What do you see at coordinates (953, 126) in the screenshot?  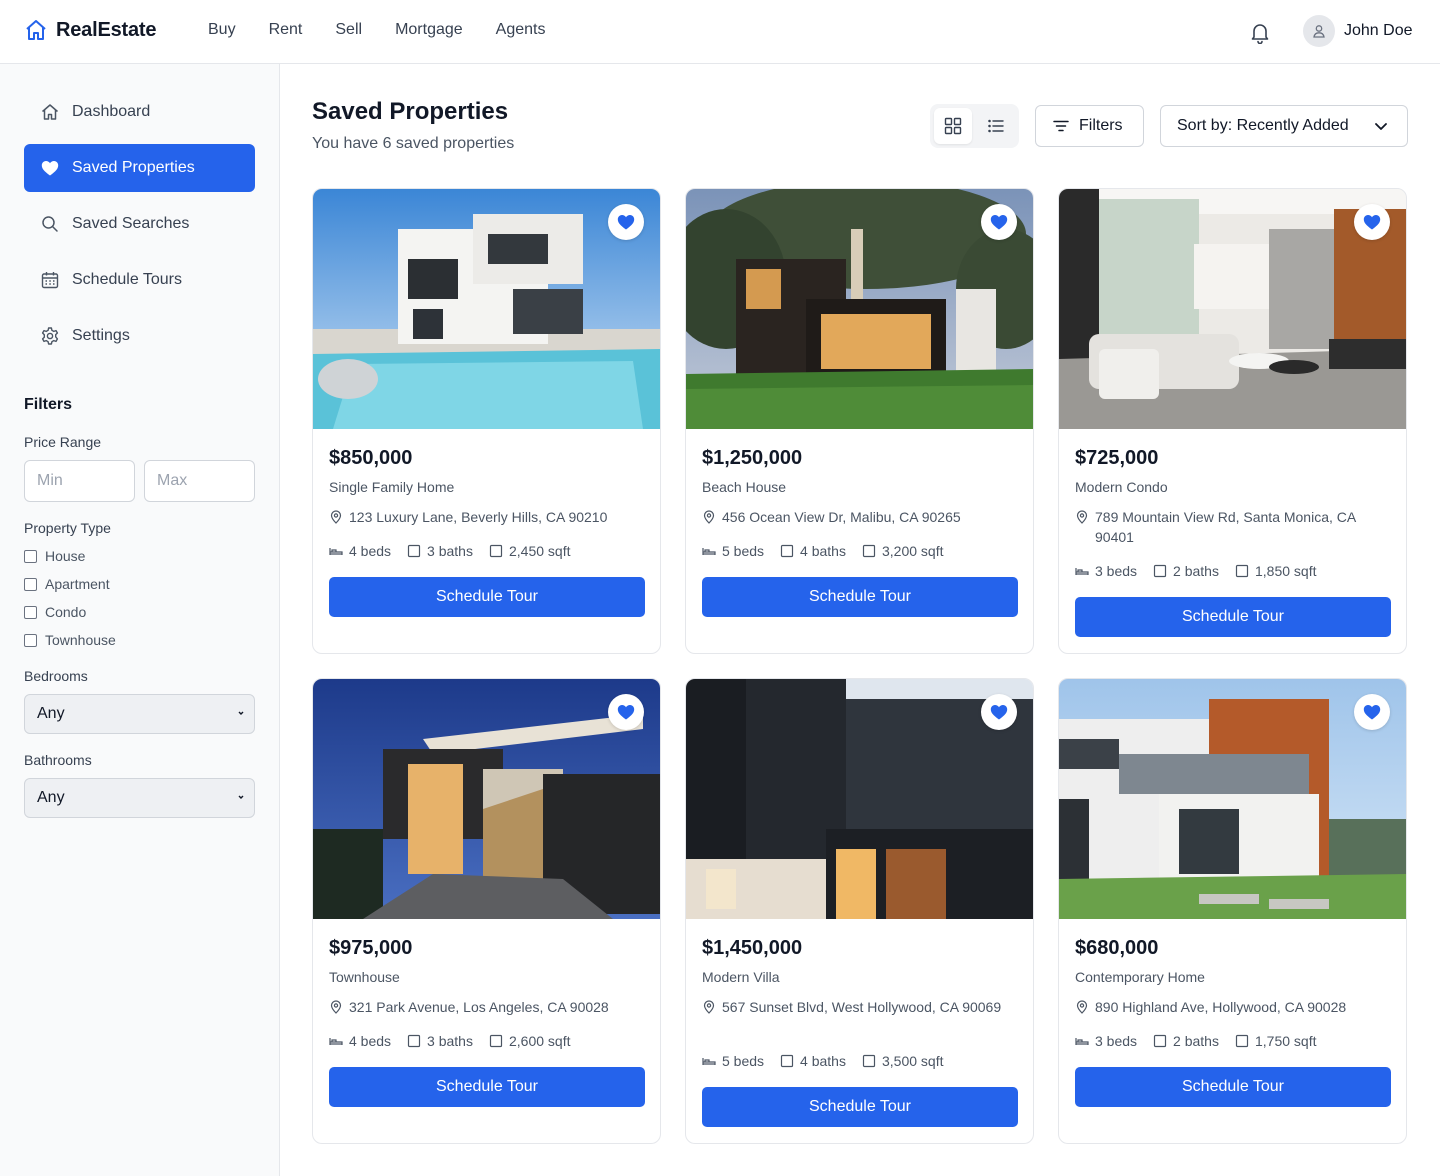 I see `grid-view-button` at bounding box center [953, 126].